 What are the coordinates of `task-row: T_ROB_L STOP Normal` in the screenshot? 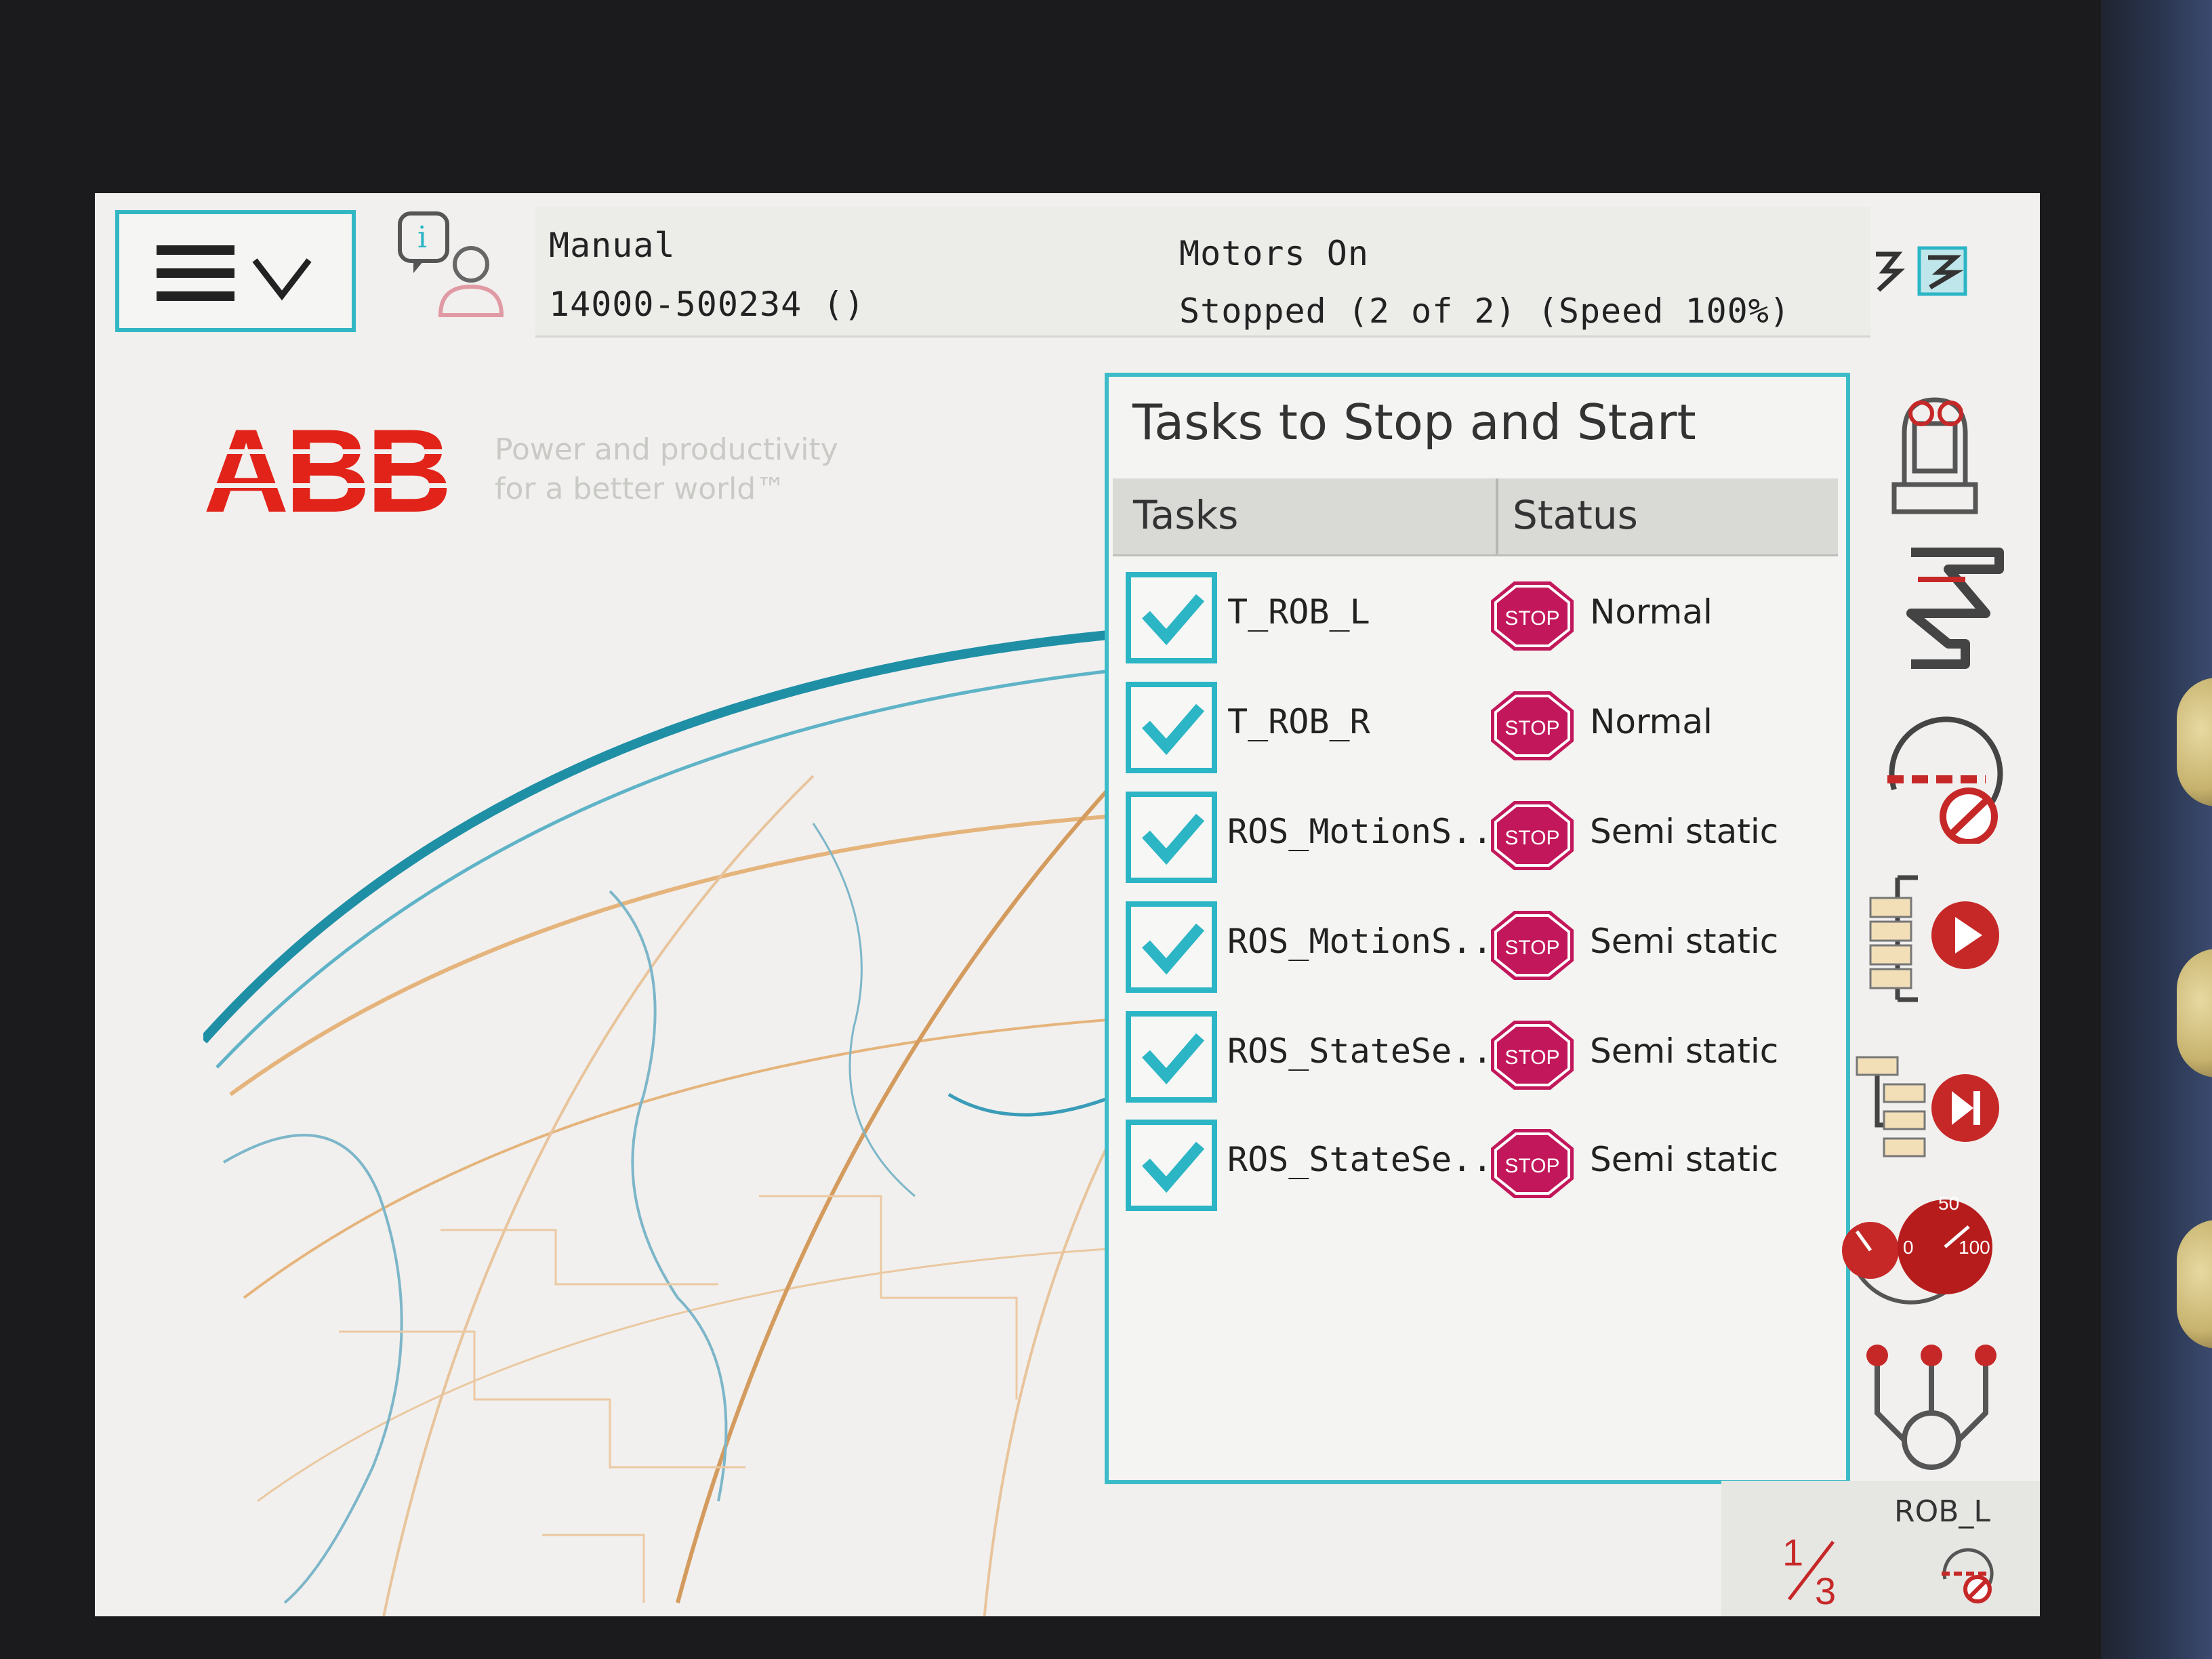 It's located at (1478, 616).